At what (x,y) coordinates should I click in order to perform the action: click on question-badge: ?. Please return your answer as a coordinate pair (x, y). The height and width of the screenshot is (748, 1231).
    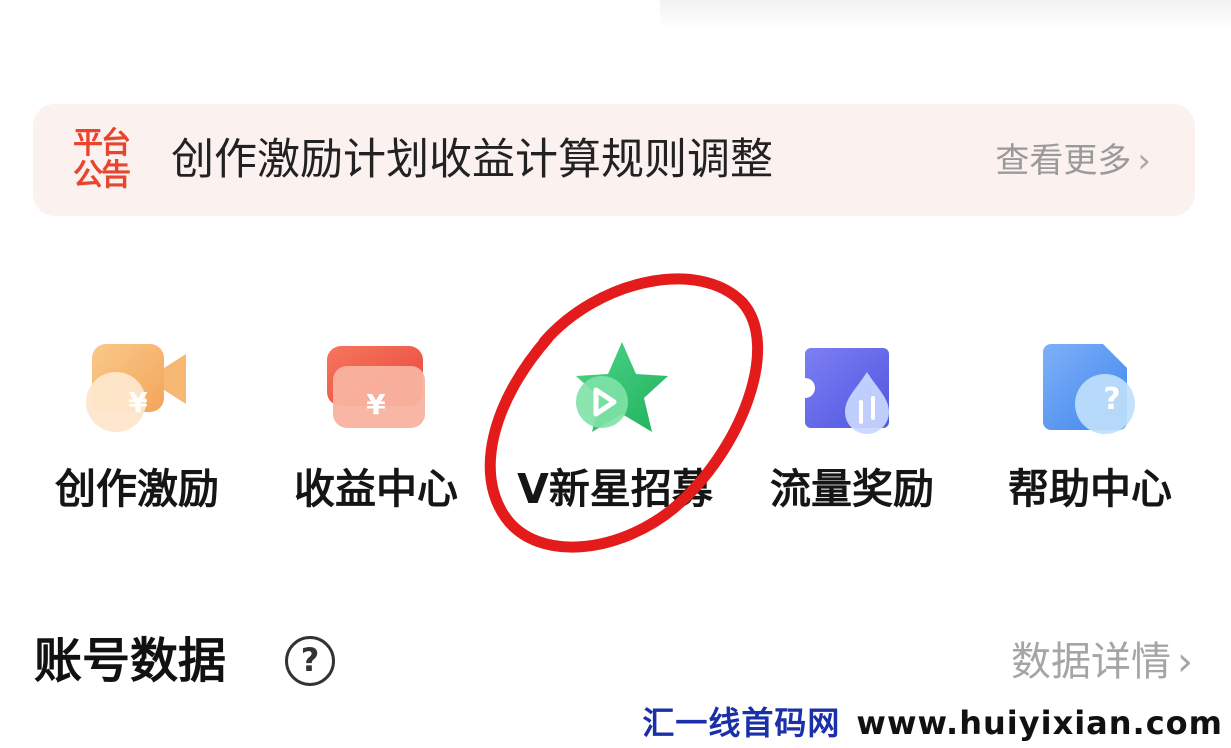
    Looking at the image, I should click on (1112, 399).